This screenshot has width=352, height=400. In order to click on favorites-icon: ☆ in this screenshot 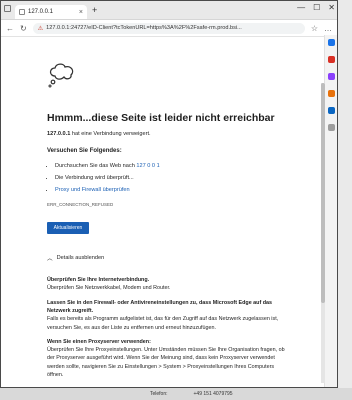, I will do `click(314, 28)`.